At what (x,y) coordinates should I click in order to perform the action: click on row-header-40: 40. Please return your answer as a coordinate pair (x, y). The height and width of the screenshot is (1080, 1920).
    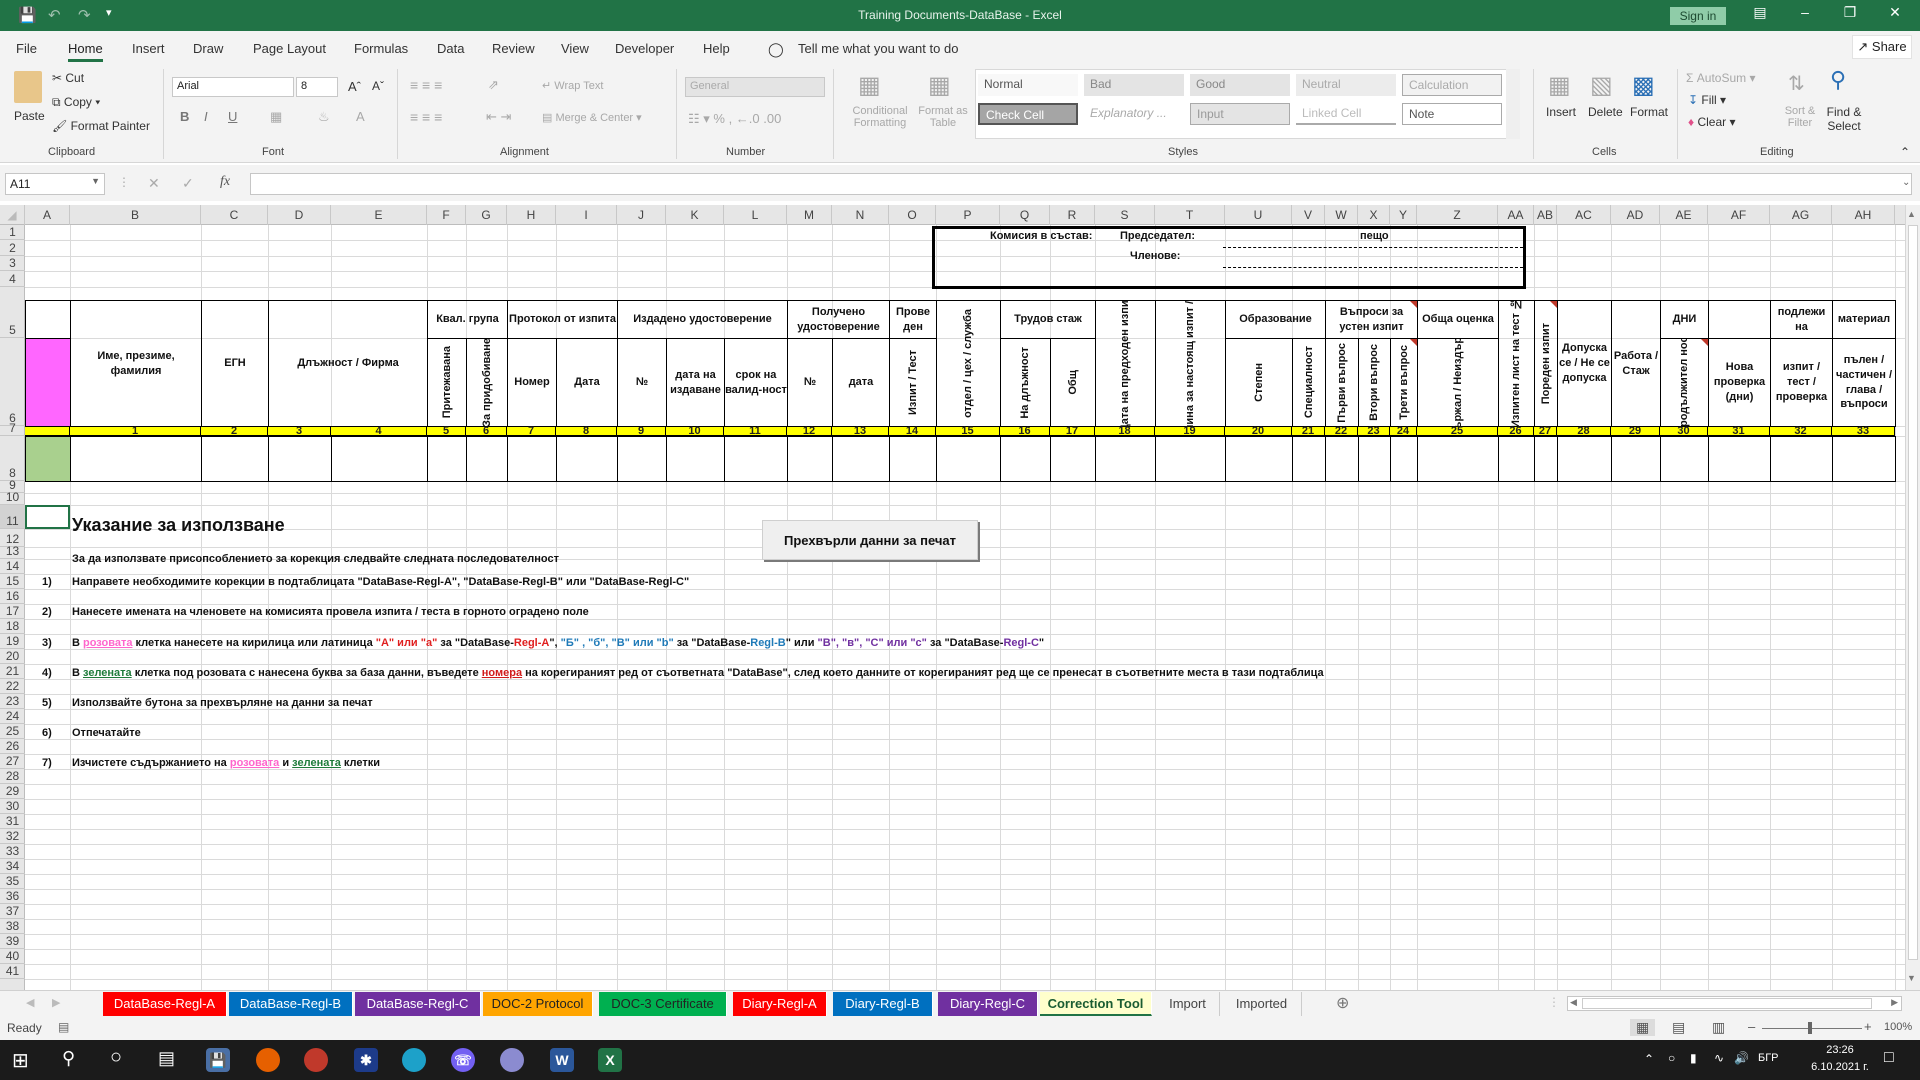
    Looking at the image, I should click on (12, 956).